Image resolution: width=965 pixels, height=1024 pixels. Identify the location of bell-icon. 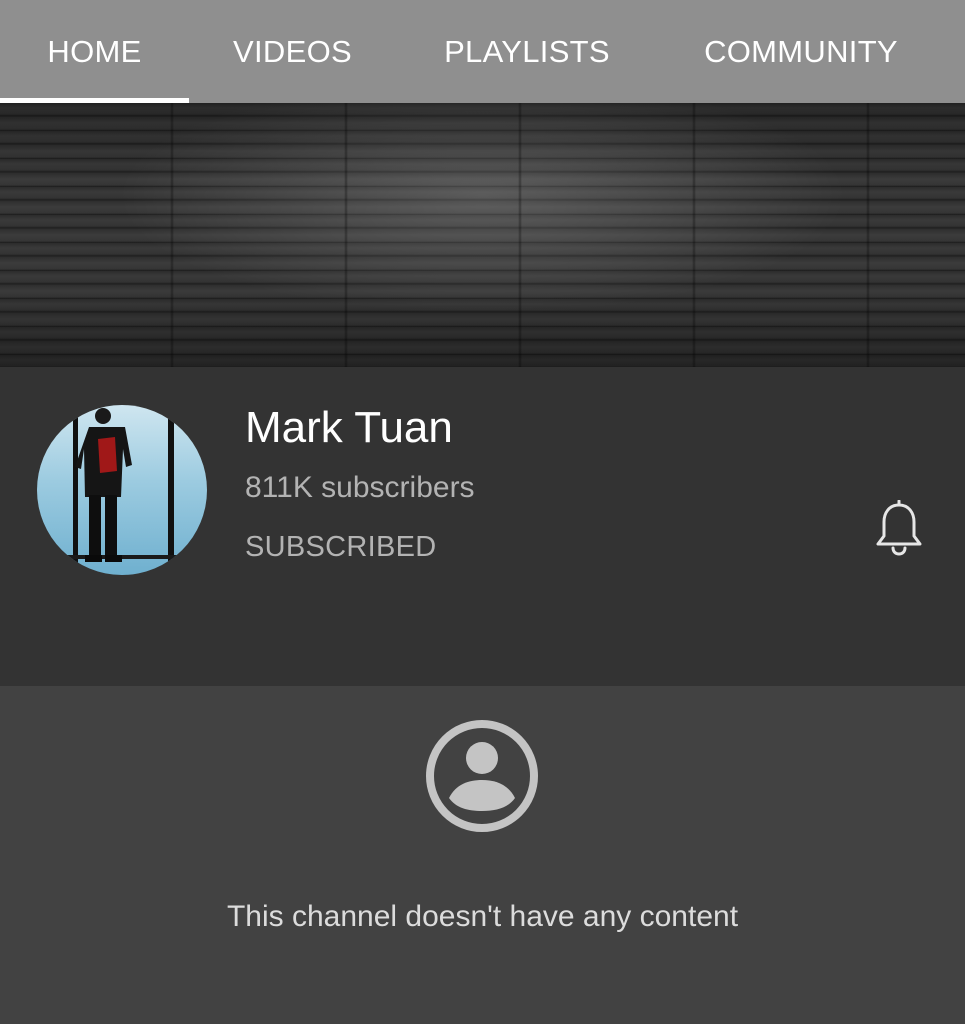
(899, 528).